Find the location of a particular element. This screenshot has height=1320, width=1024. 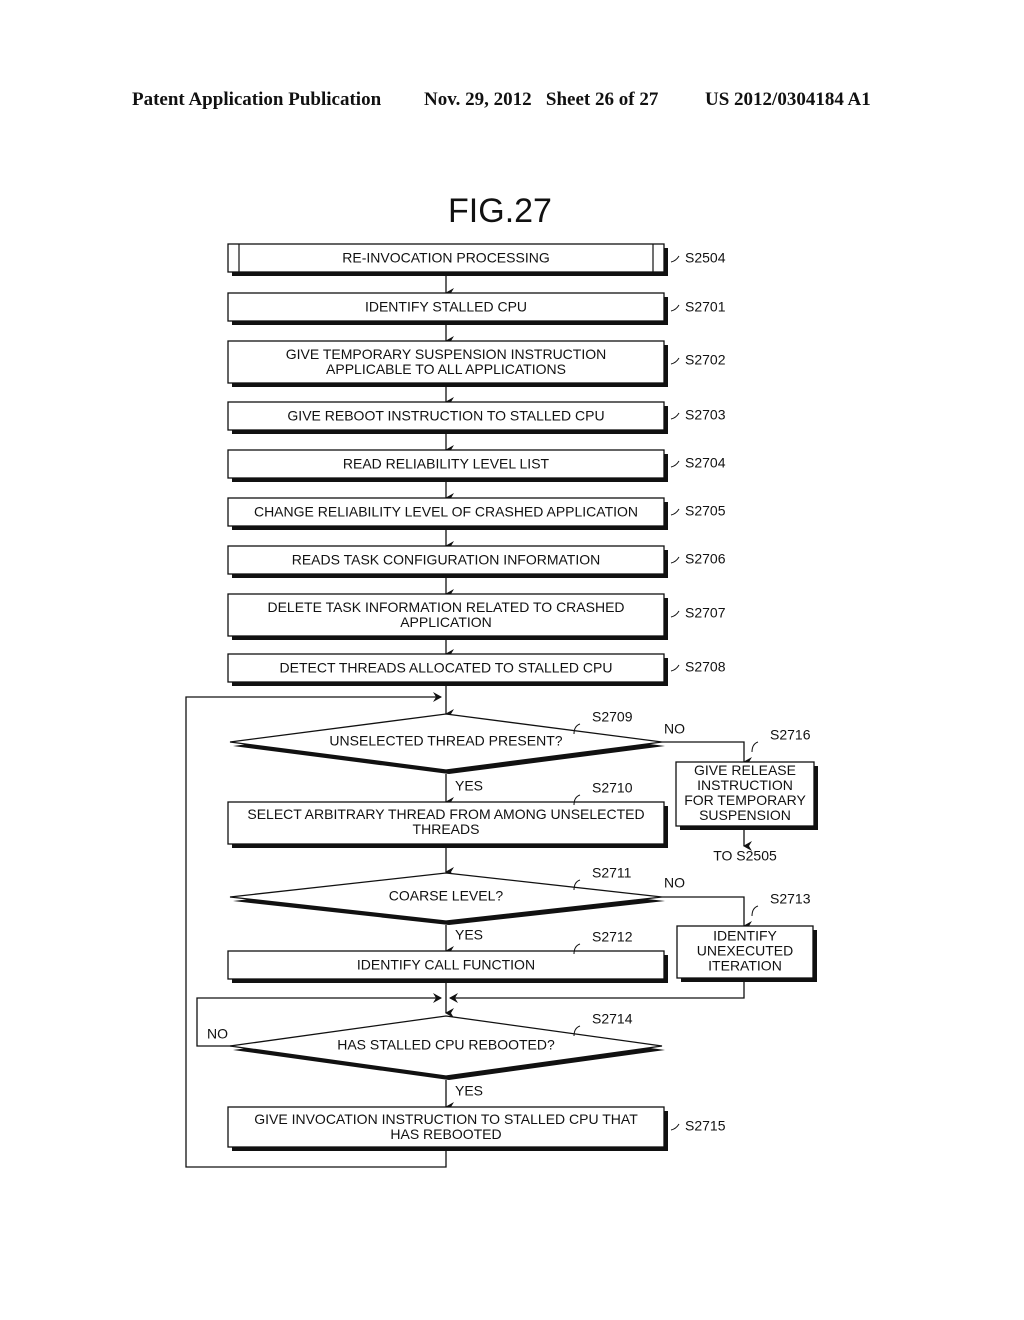

step-text-s2708: DETECT THREADS ALLOCATED TO STALLED CPU is located at coordinates (446, 668).